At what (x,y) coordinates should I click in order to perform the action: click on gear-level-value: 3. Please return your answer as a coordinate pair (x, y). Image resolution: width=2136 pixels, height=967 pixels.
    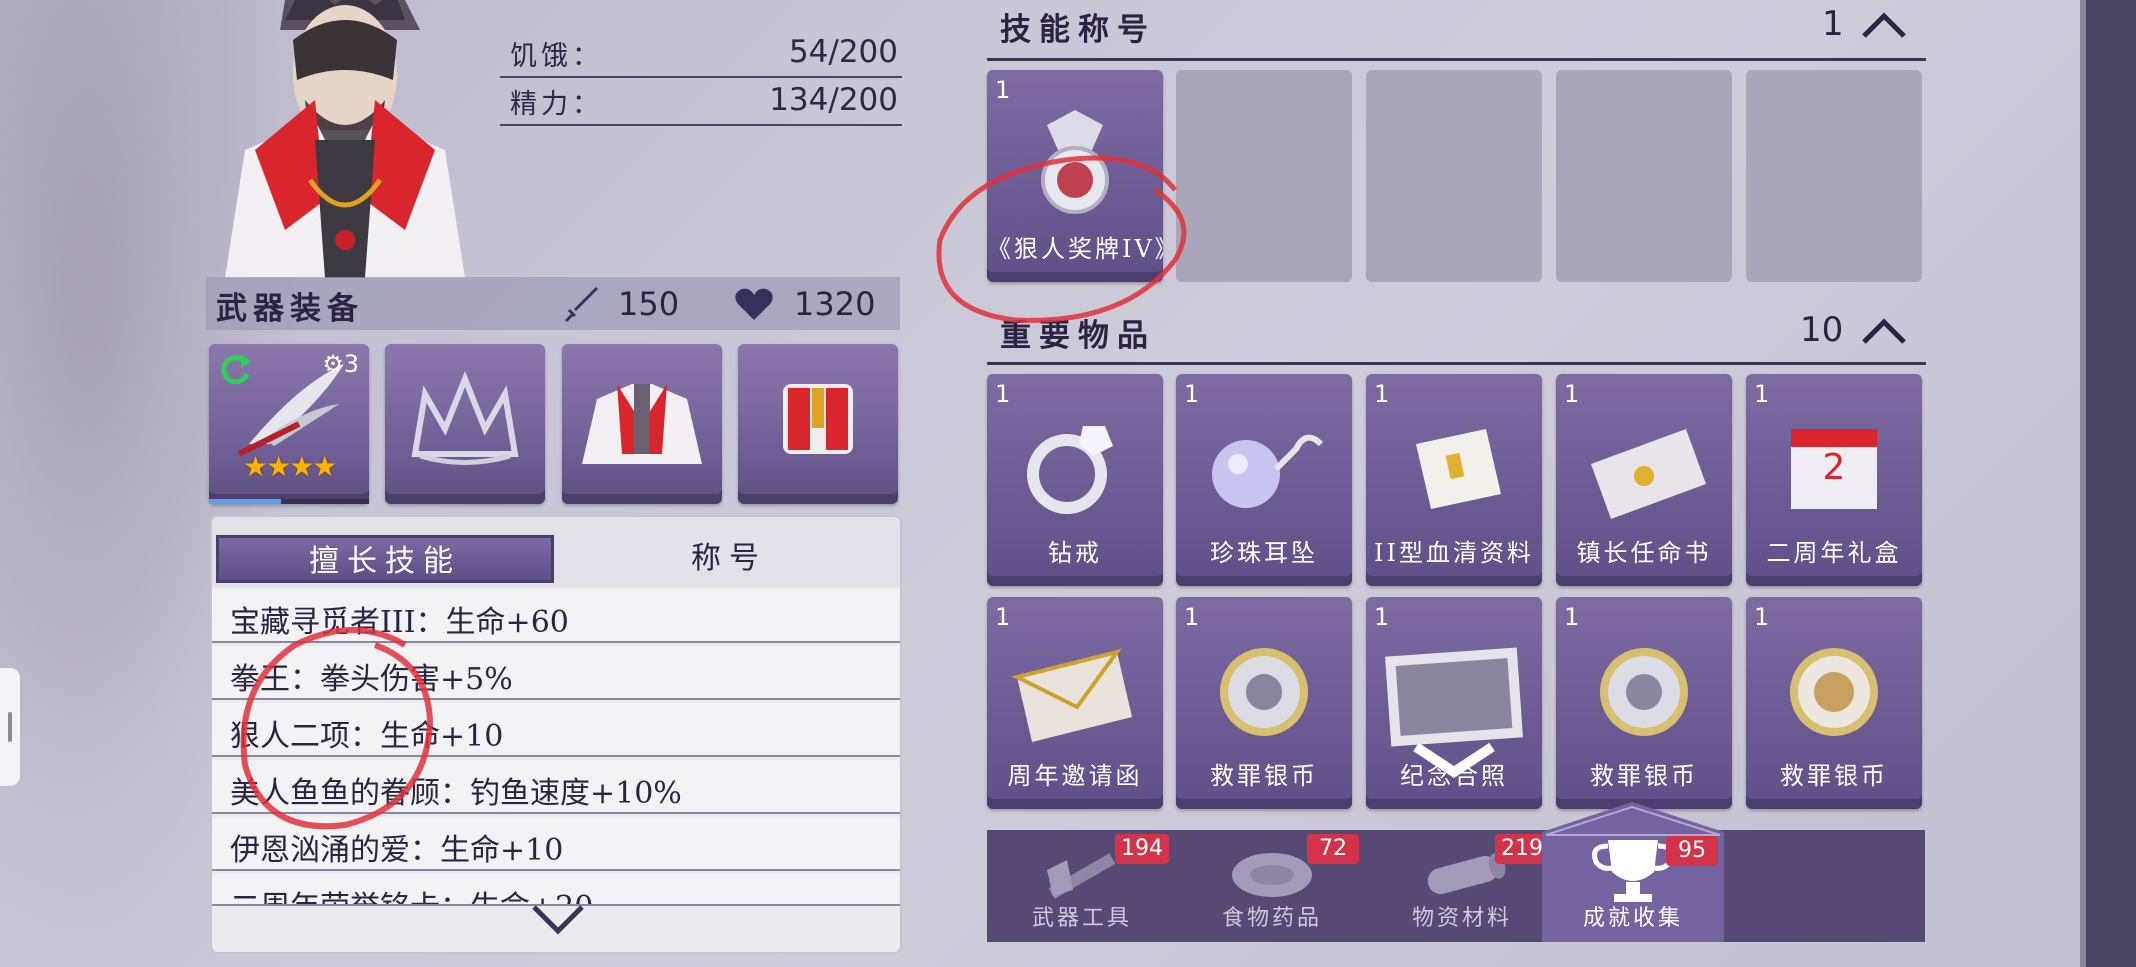
    Looking at the image, I should click on (351, 364).